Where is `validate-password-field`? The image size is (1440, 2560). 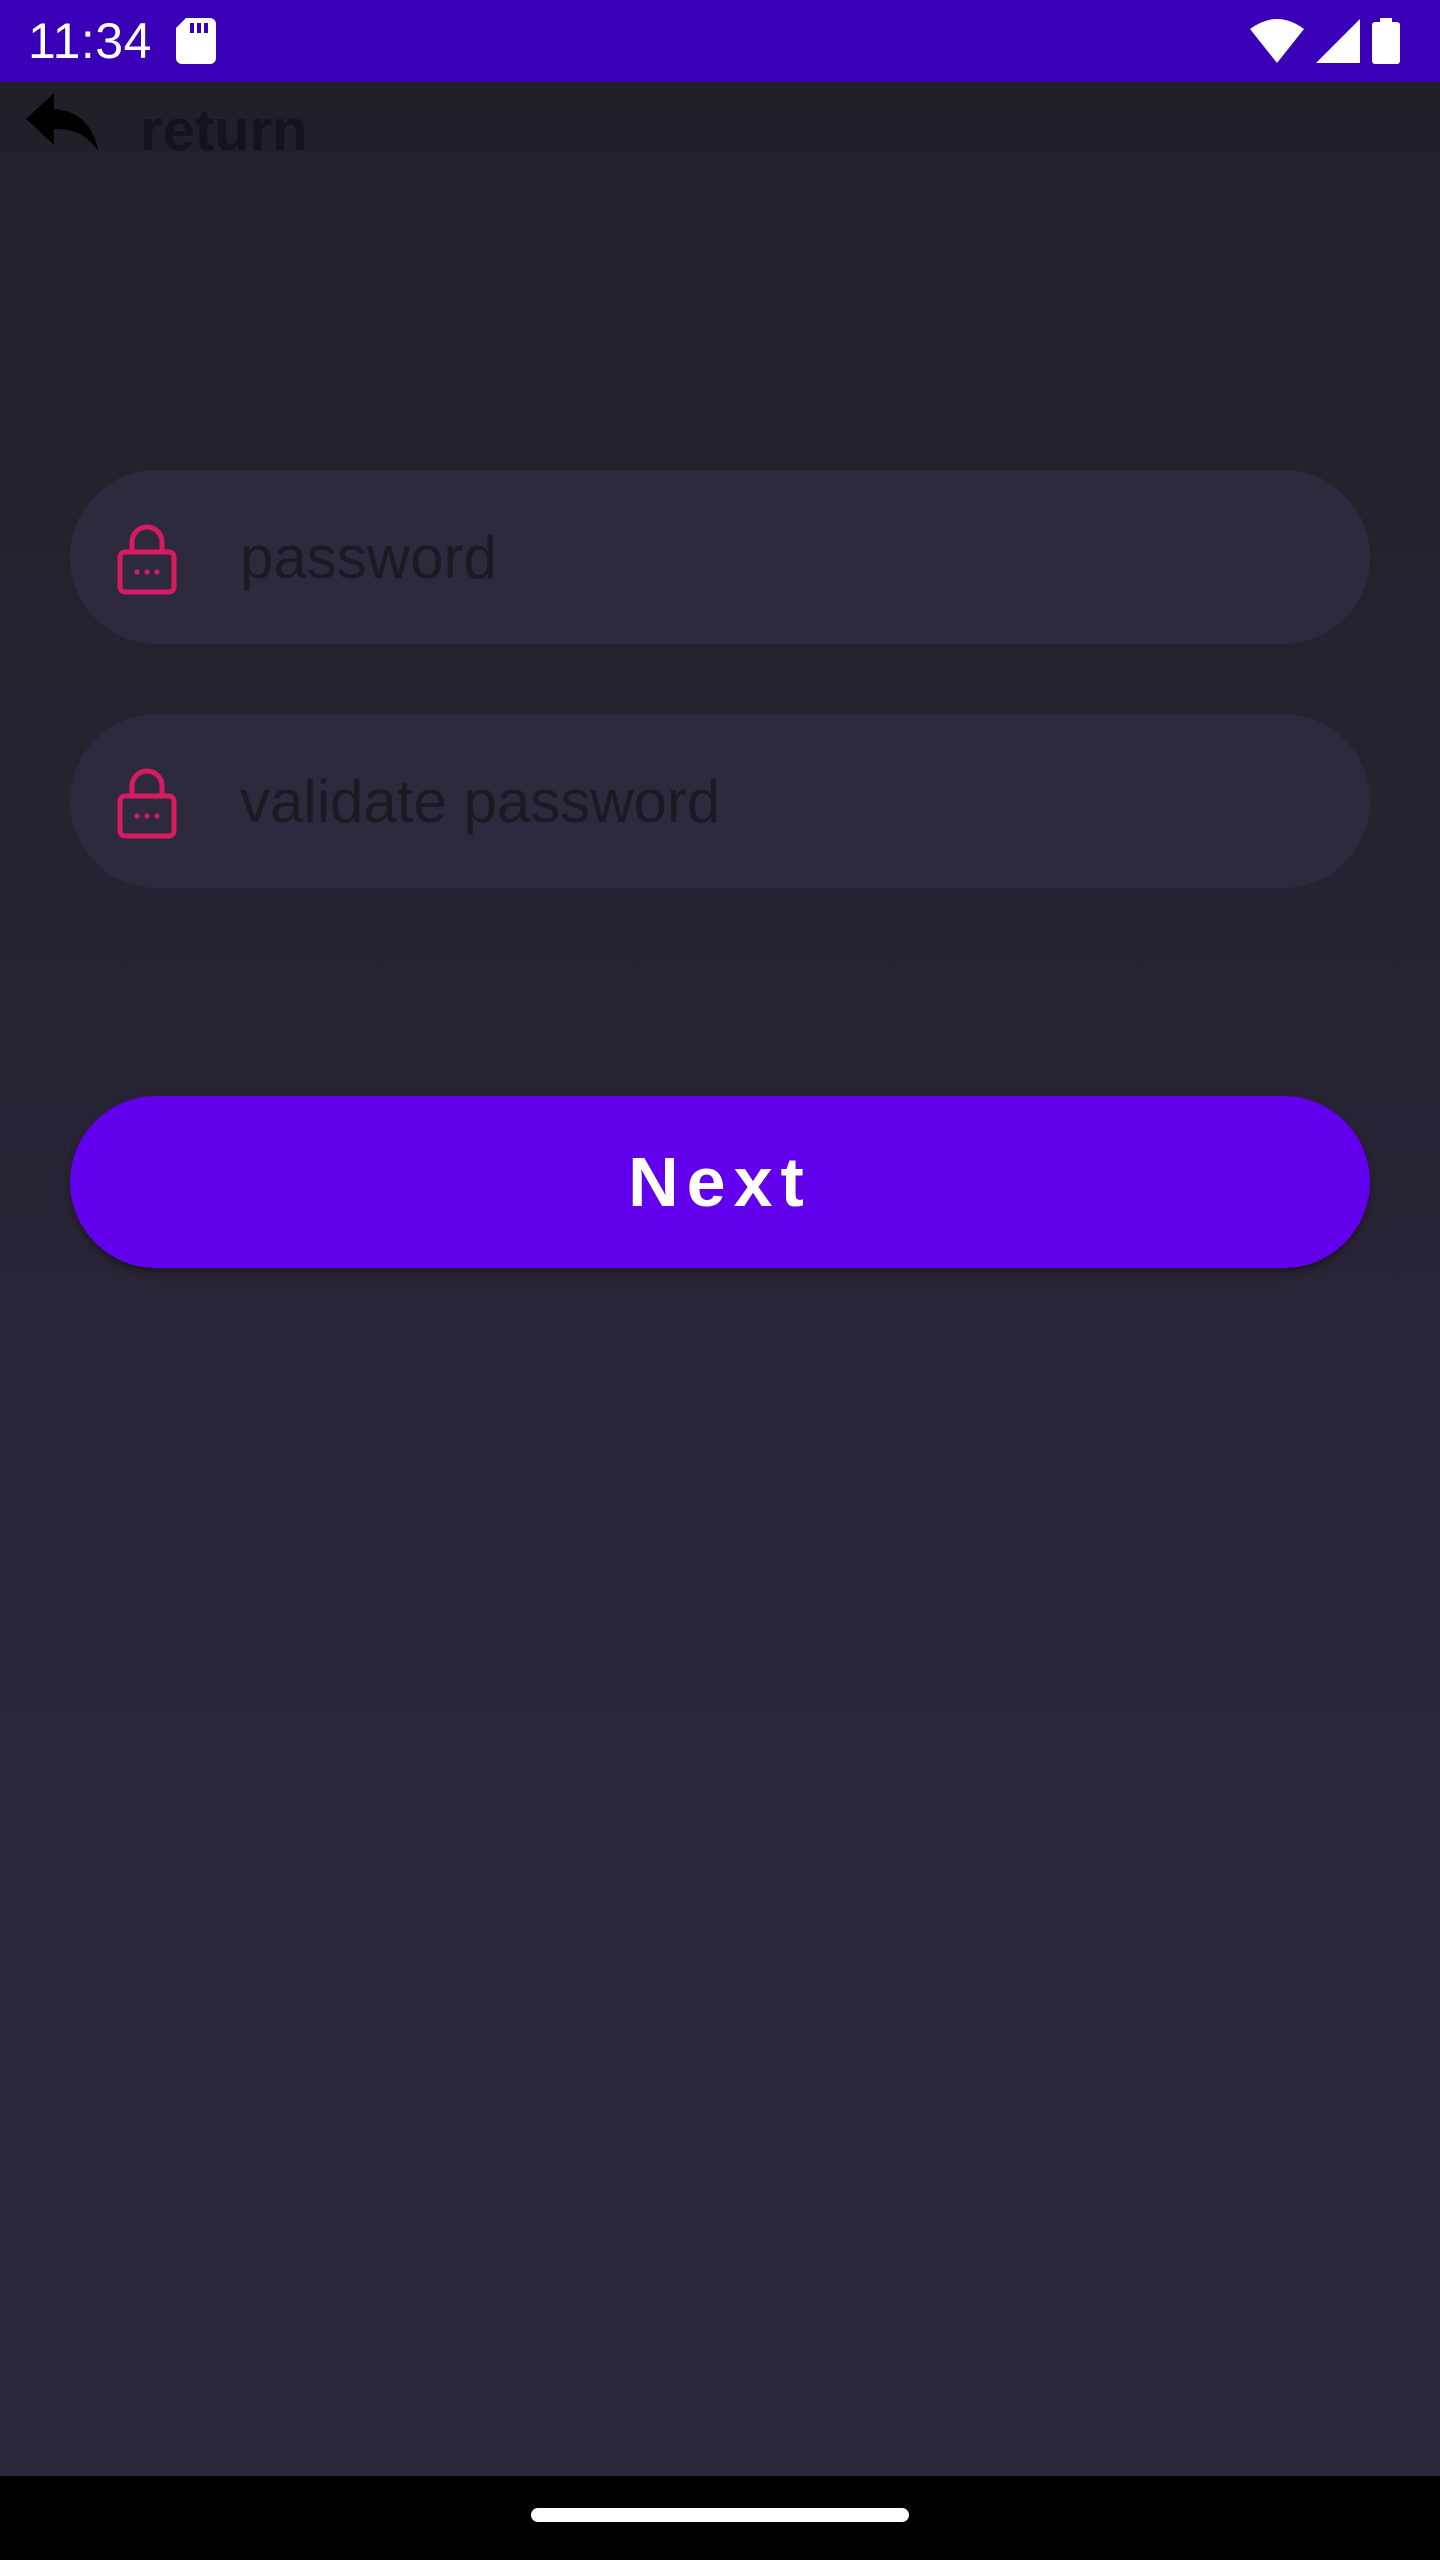 validate-password-field is located at coordinates (720, 801).